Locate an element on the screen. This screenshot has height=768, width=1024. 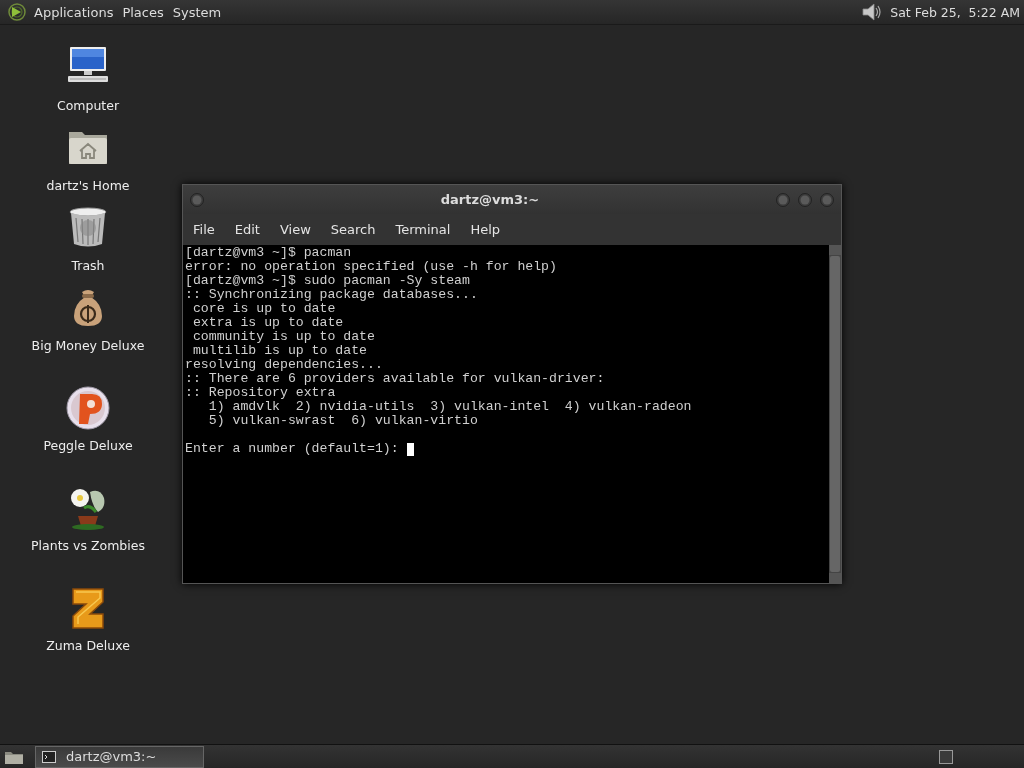
clock: Sat Feb 25, 5:22 AM is located at coordinates (955, 12).